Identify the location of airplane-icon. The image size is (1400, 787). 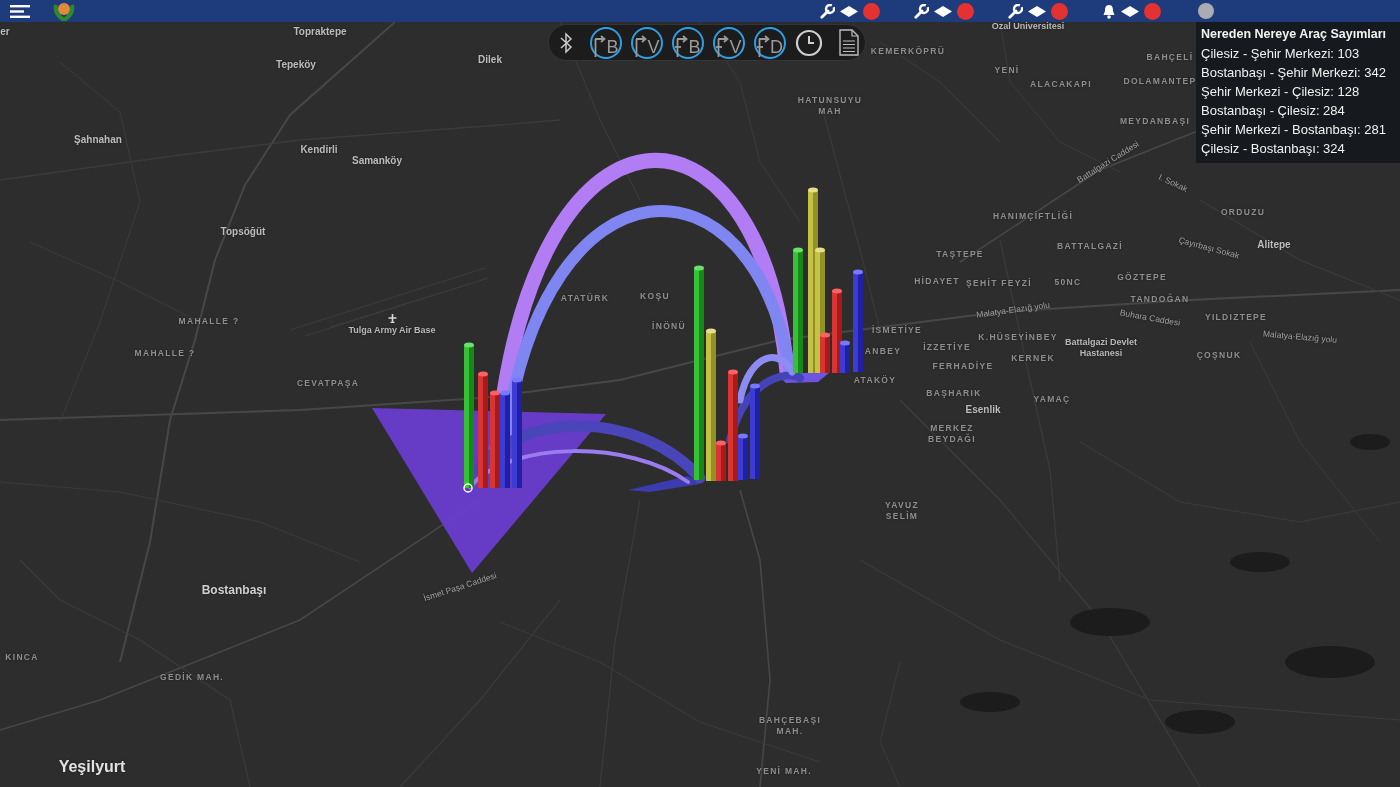
(392, 318).